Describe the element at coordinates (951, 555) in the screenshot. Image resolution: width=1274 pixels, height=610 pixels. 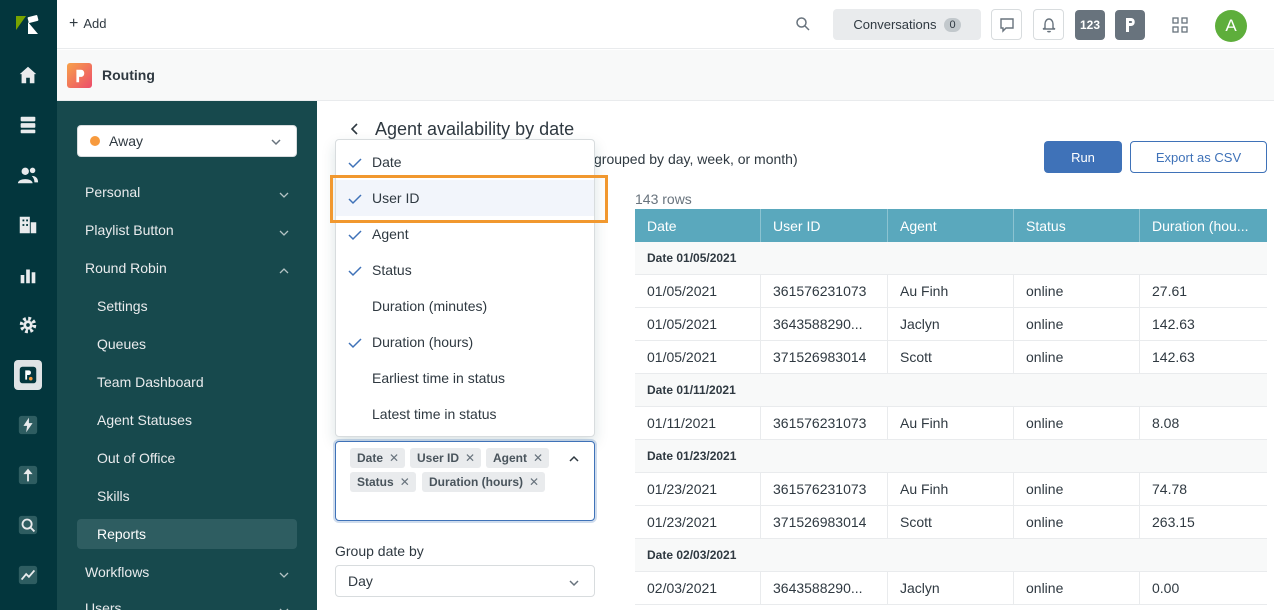
I see `group-row: Date 02/03/2021` at that location.